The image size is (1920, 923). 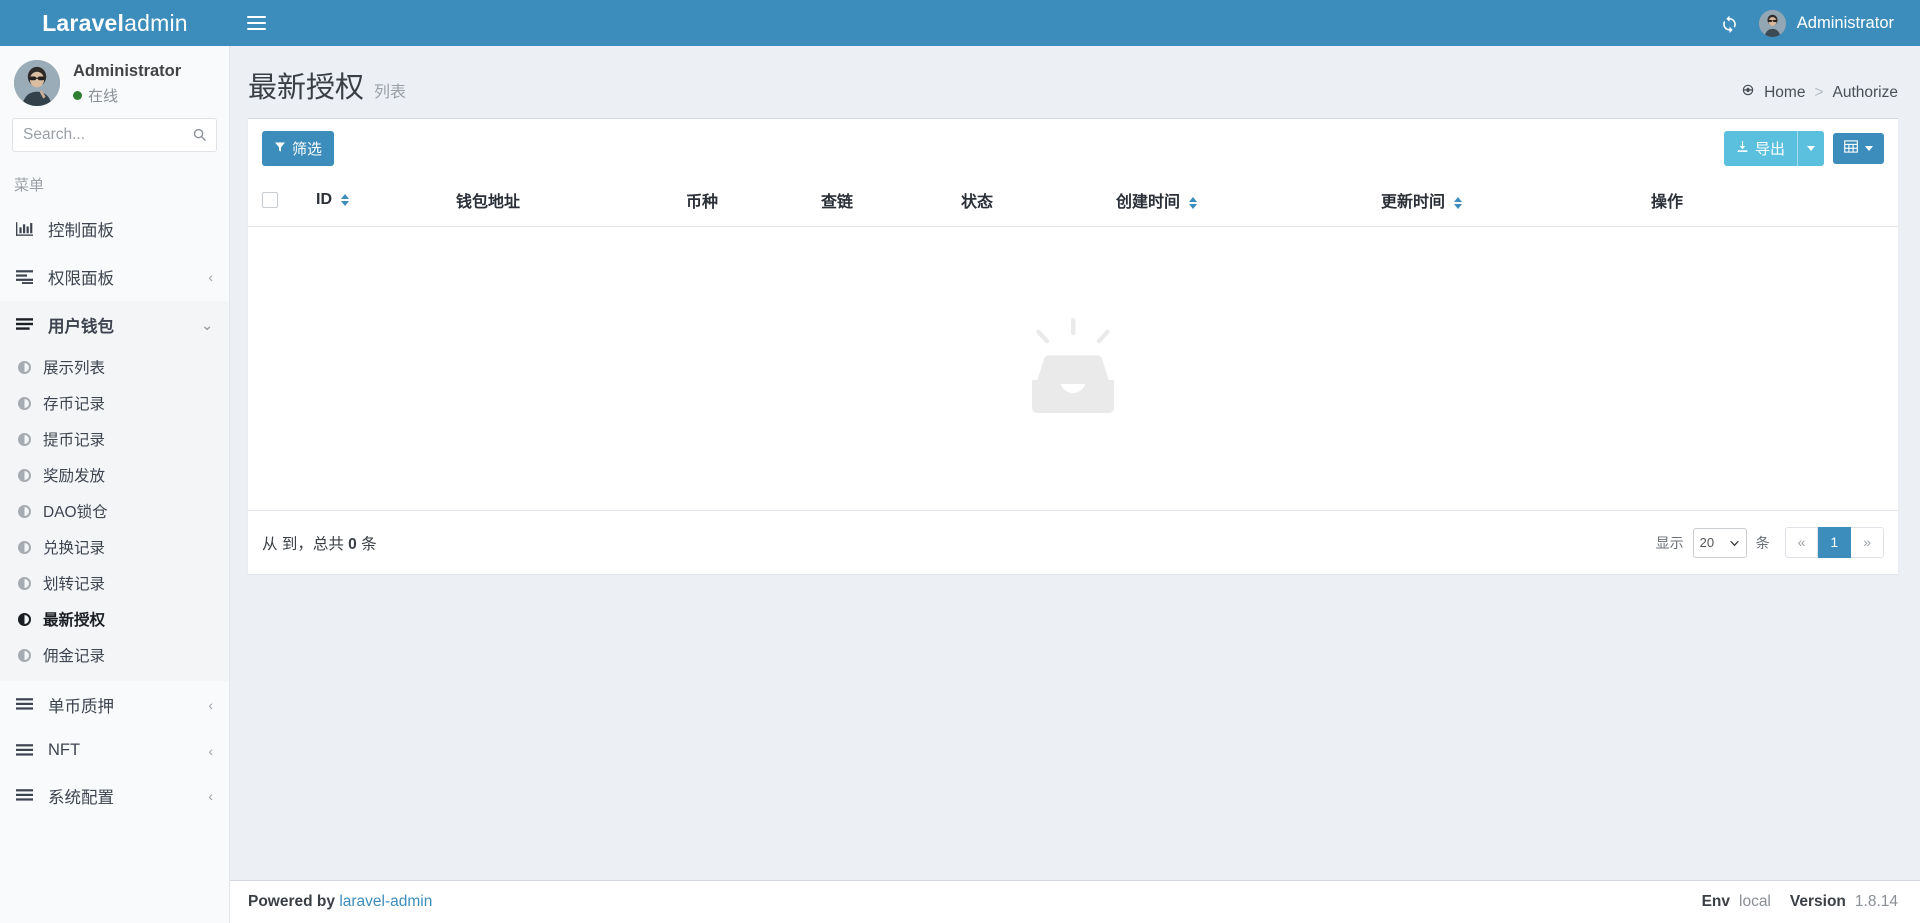 I want to click on sidebar-subitem-exchange: 兑换记录, so click(x=114, y=547).